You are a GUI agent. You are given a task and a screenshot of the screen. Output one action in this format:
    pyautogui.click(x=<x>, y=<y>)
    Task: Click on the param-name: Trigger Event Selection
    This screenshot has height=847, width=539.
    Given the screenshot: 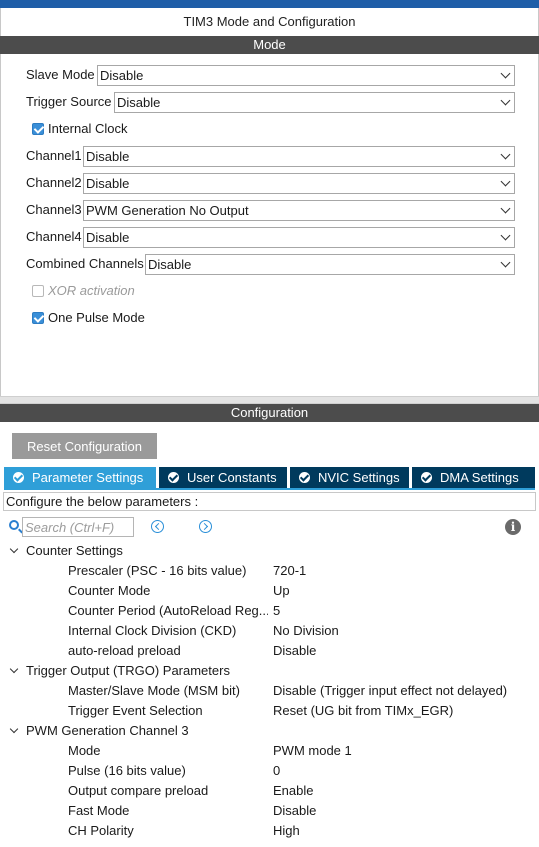 What is the action you would take?
    pyautogui.click(x=135, y=710)
    